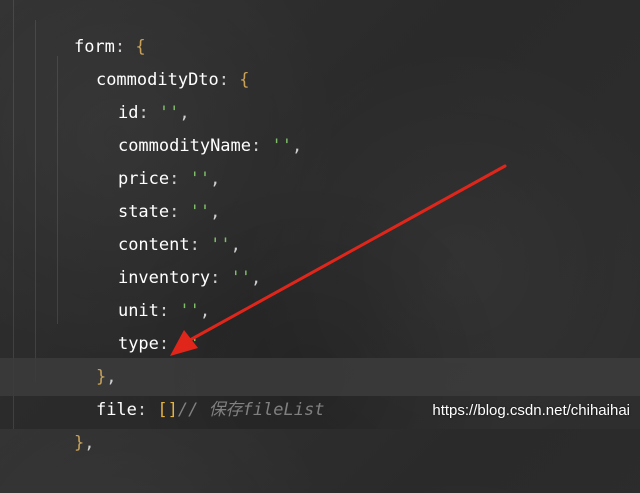  Describe the element at coordinates (79, 443) in the screenshot. I see `close-brace: }` at that location.